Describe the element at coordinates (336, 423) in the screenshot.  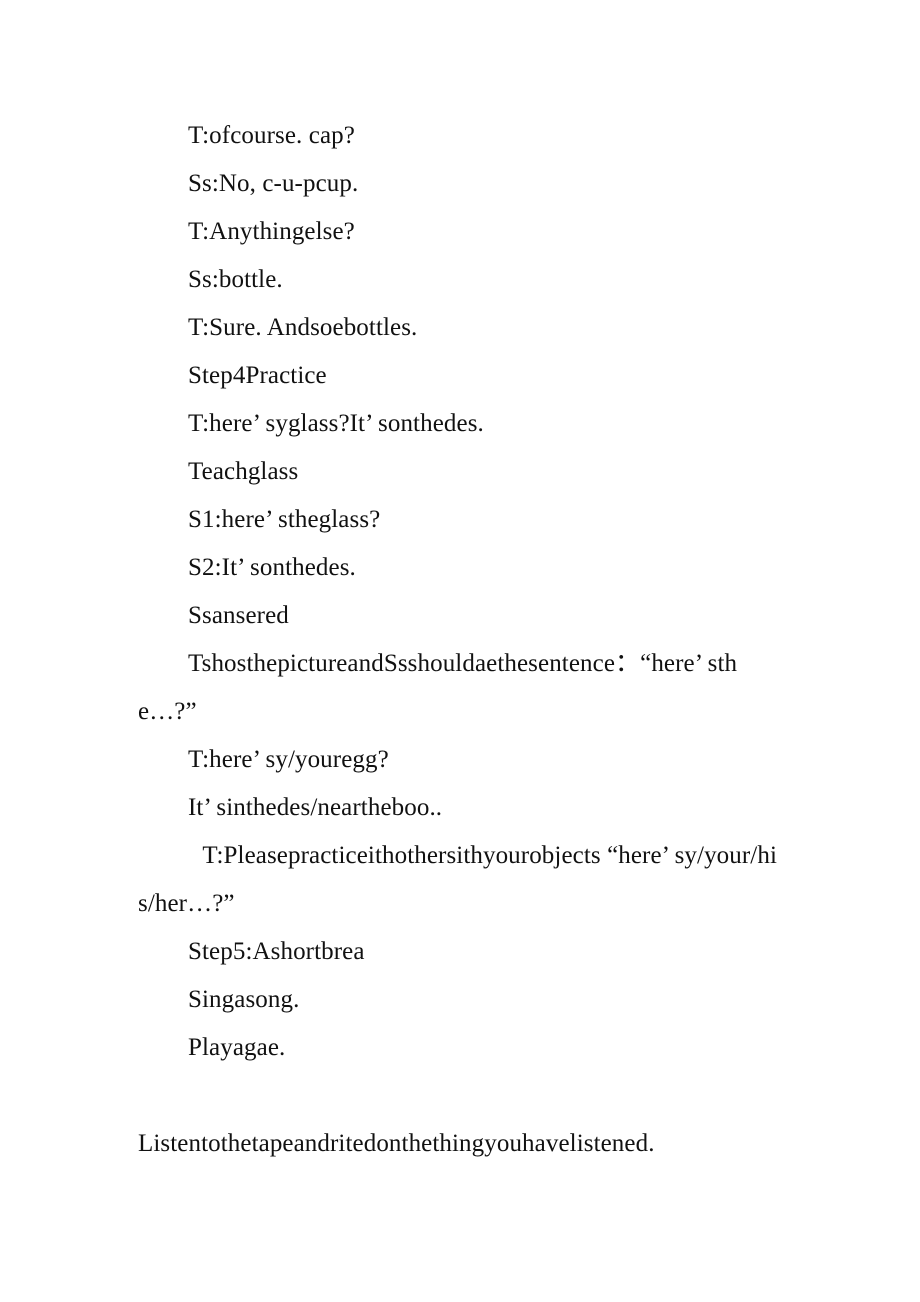
I see `paragraph-line: T:here’ syglass?It’ sonthedes.` at that location.